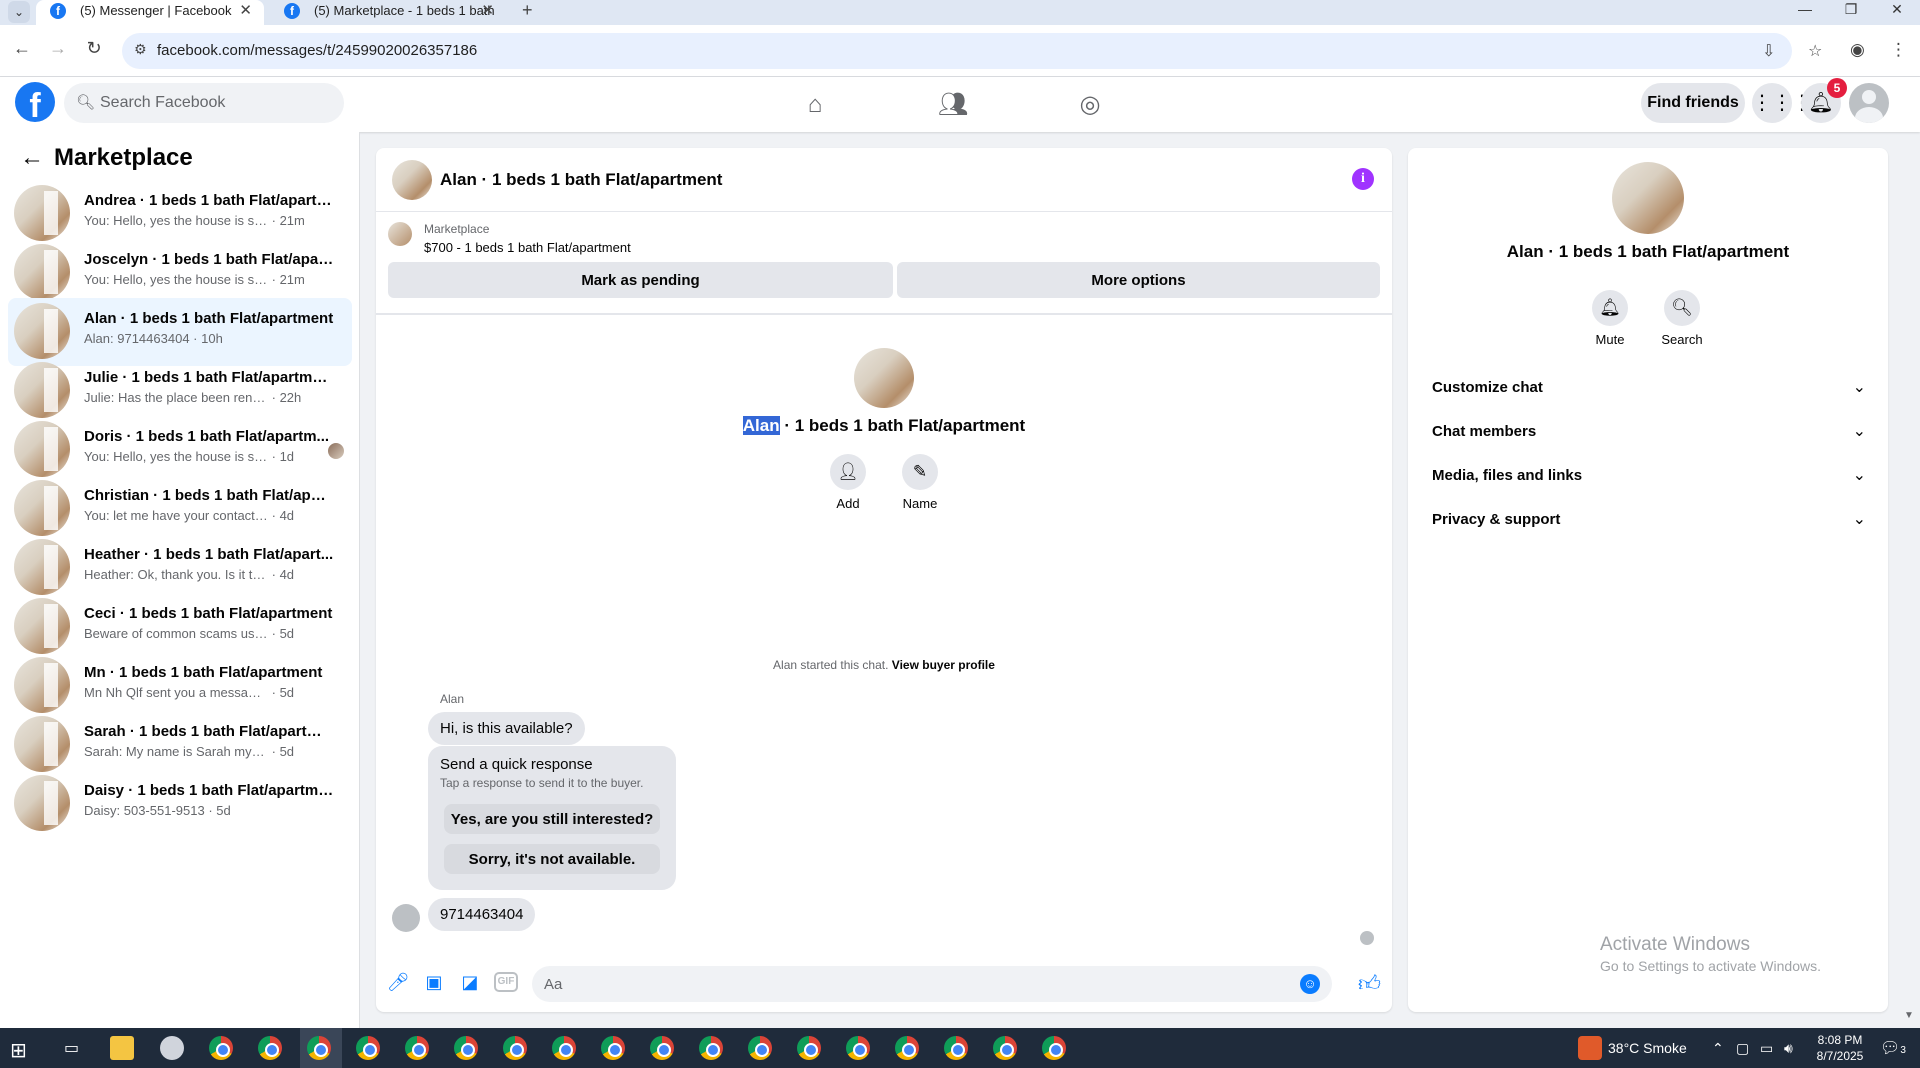  Describe the element at coordinates (400, 234) in the screenshot. I see `listing-thumbnail` at that location.